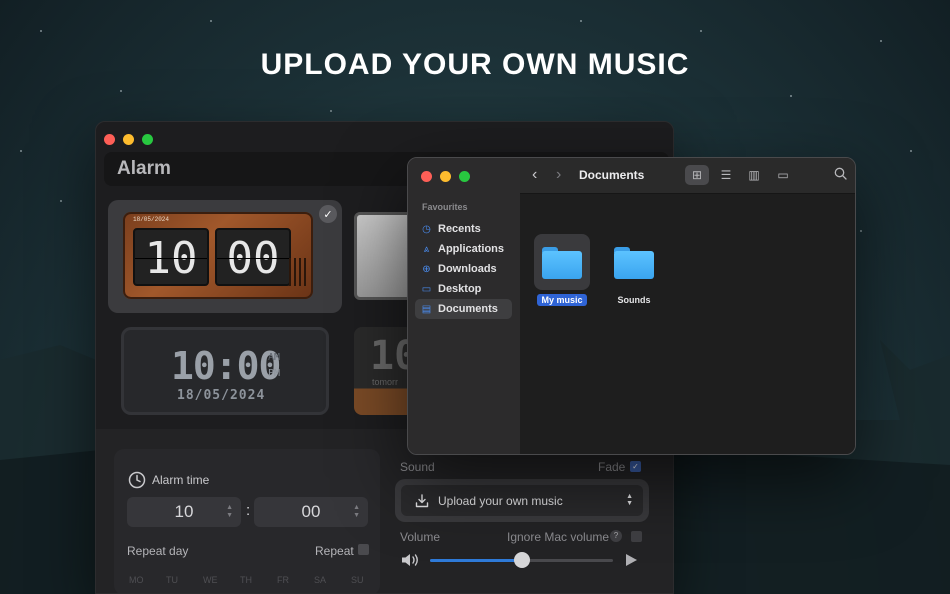 The image size is (950, 594). What do you see at coordinates (534, 175) in the screenshot?
I see `back-chevron-icon: ‹` at bounding box center [534, 175].